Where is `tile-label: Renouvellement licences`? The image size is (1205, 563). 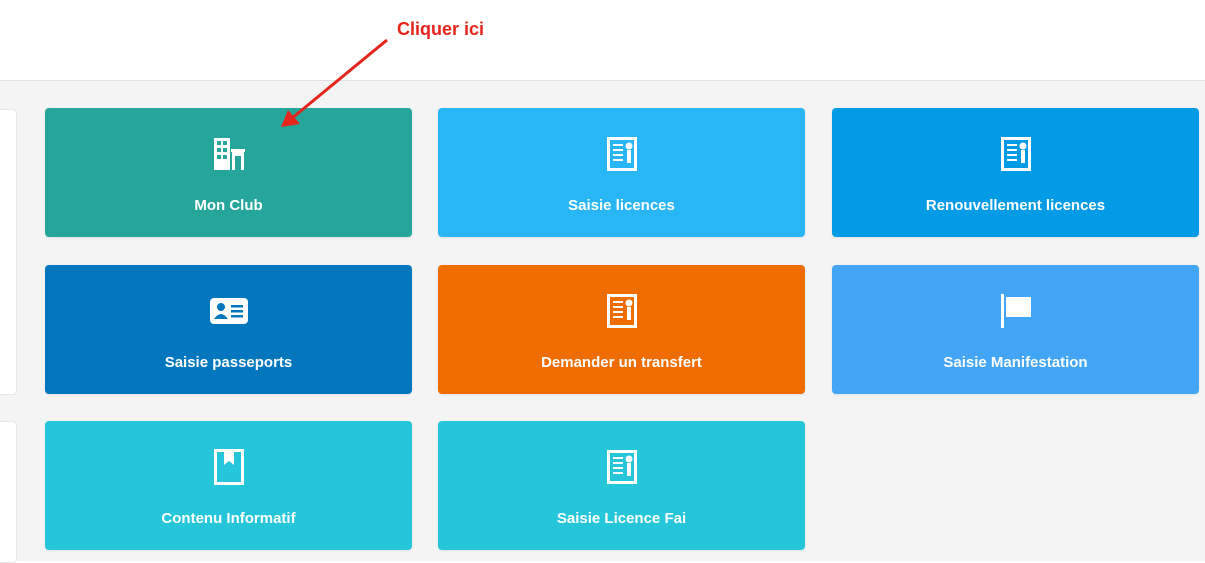 tile-label: Renouvellement licences is located at coordinates (1015, 205).